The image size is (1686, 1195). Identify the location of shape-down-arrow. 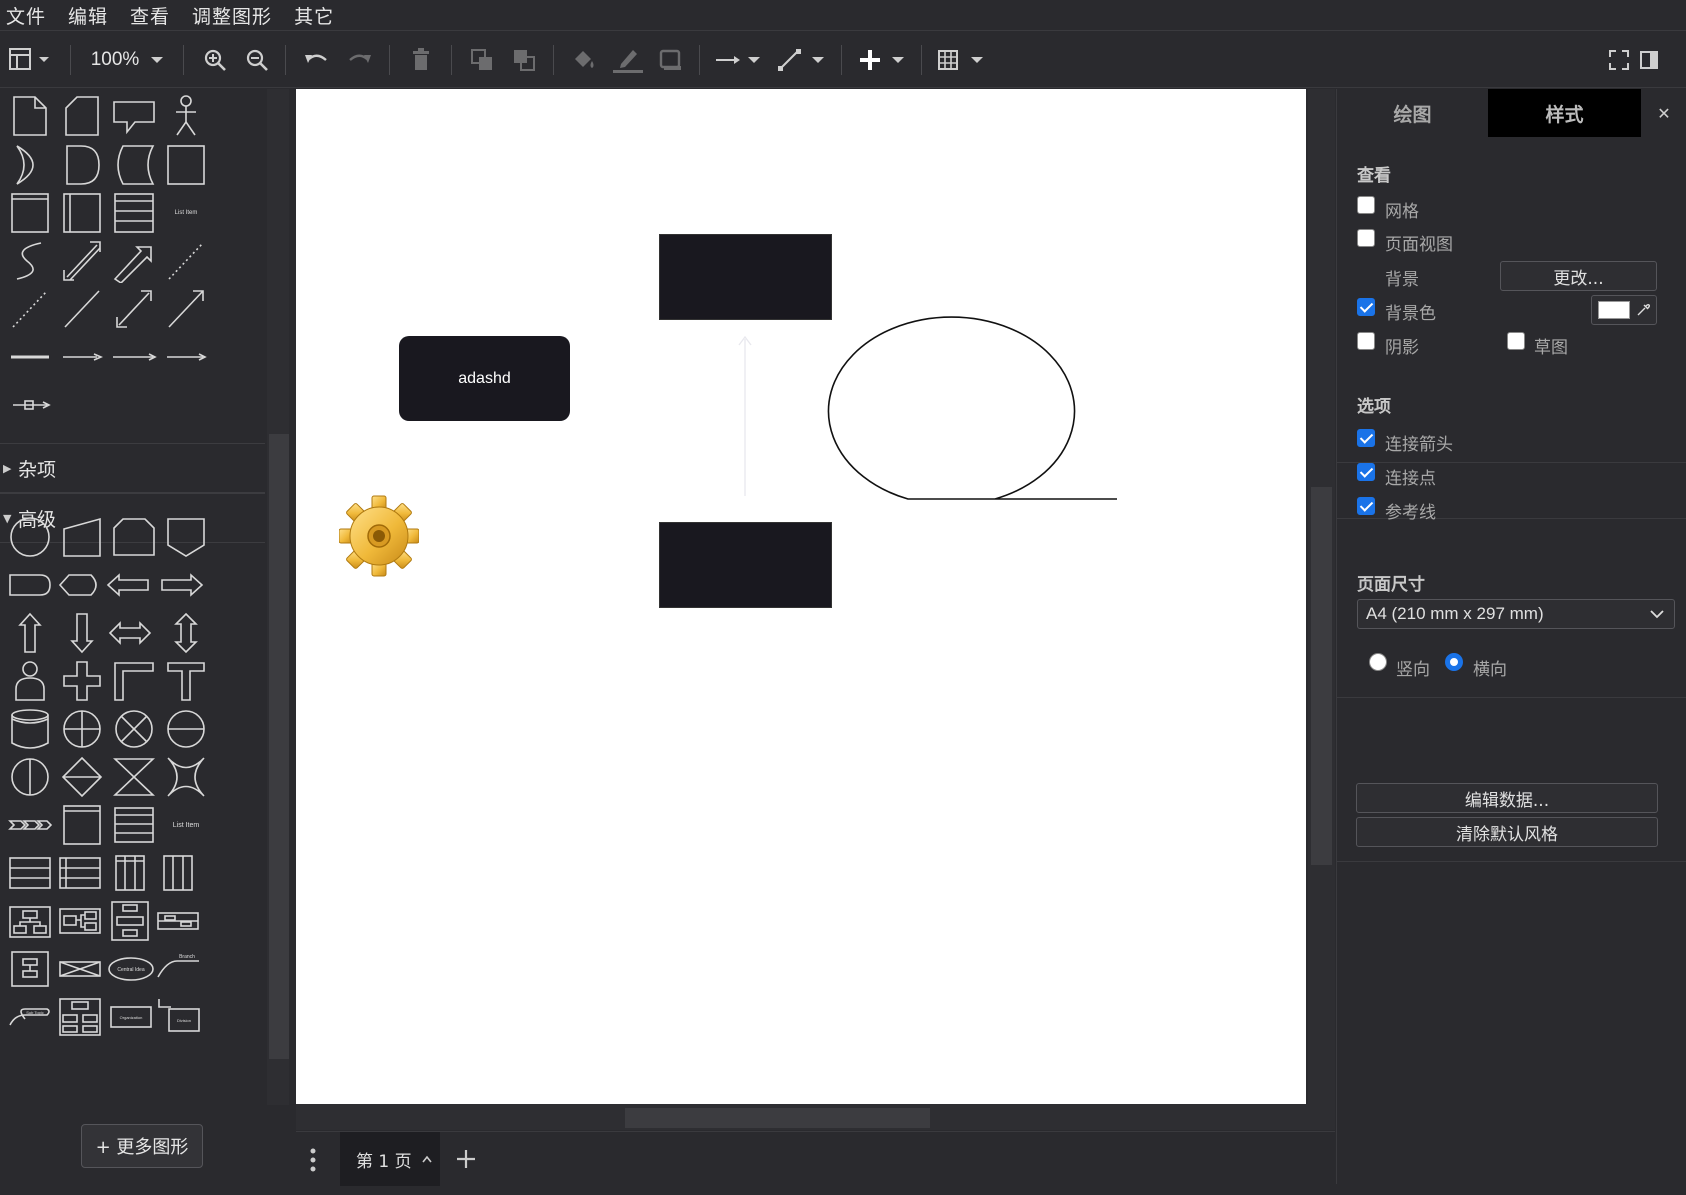
(82, 633).